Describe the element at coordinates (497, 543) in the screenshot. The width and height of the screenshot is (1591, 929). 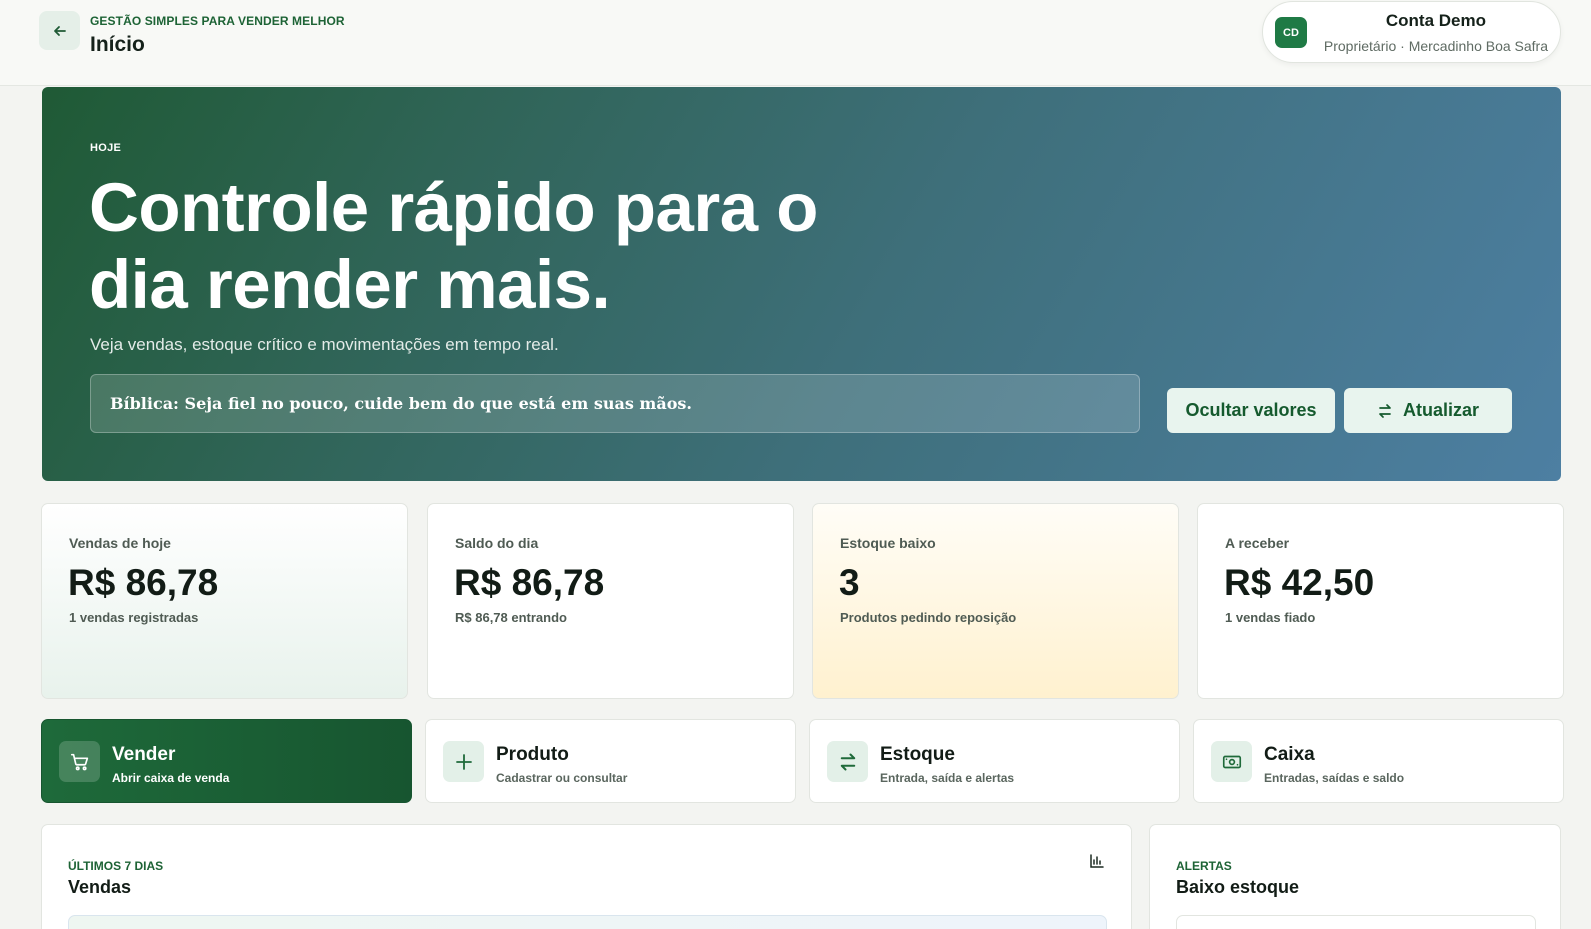
I see `stat-label: Saldo do dia` at that location.